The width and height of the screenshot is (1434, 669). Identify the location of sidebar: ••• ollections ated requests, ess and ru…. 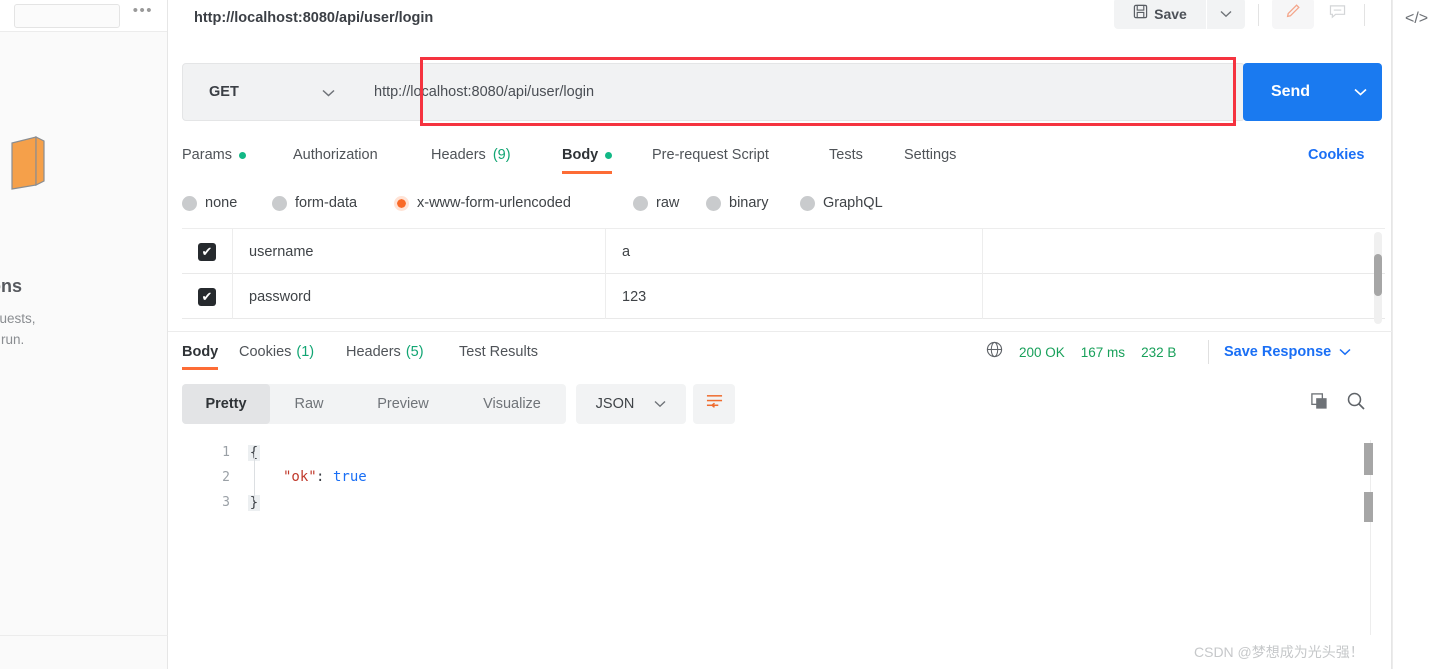
(84, 317).